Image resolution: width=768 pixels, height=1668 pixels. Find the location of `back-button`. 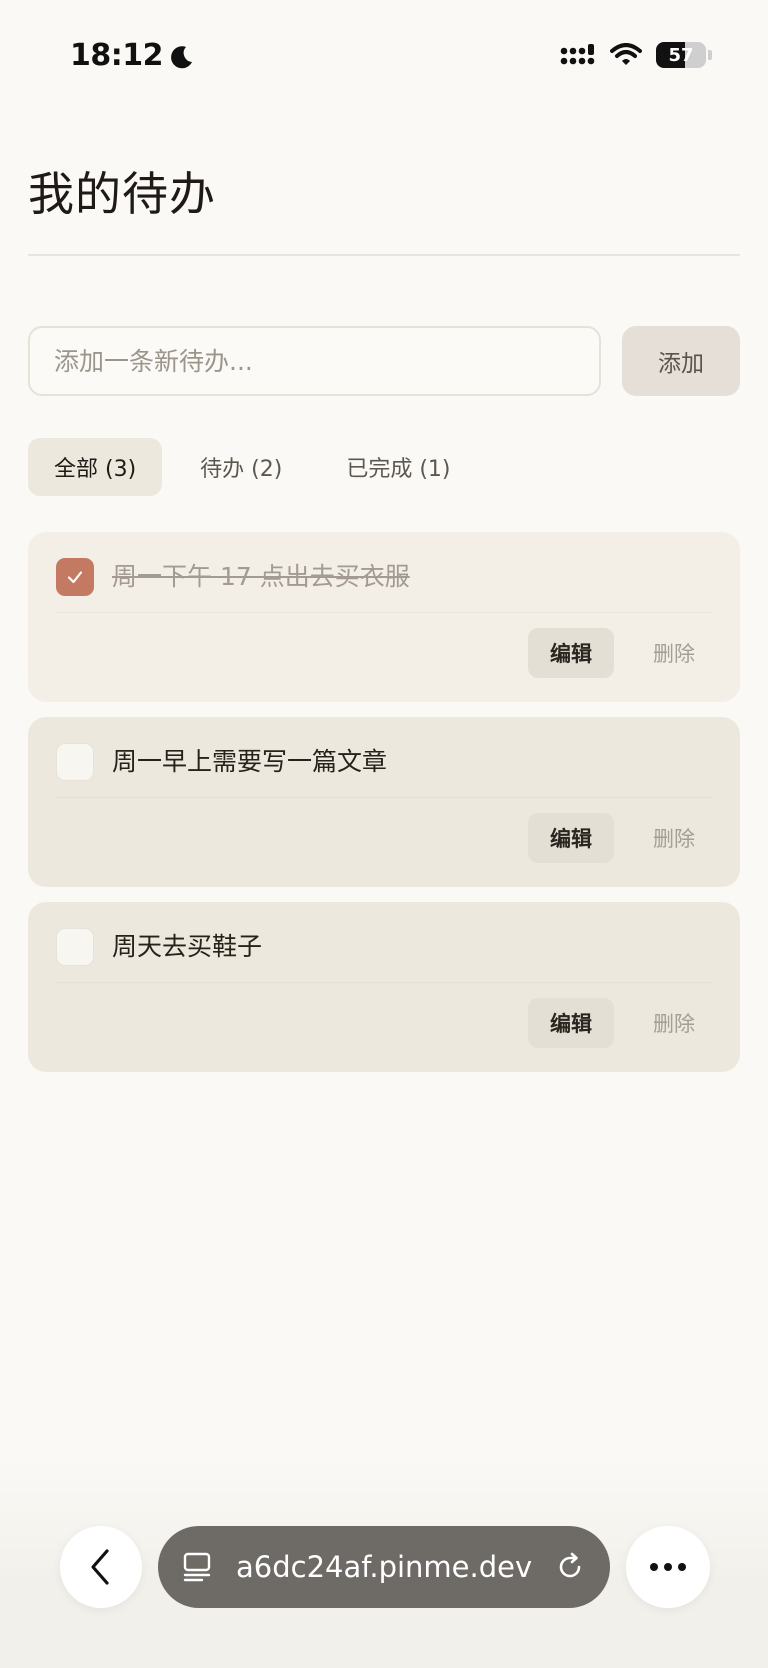

back-button is located at coordinates (101, 1567).